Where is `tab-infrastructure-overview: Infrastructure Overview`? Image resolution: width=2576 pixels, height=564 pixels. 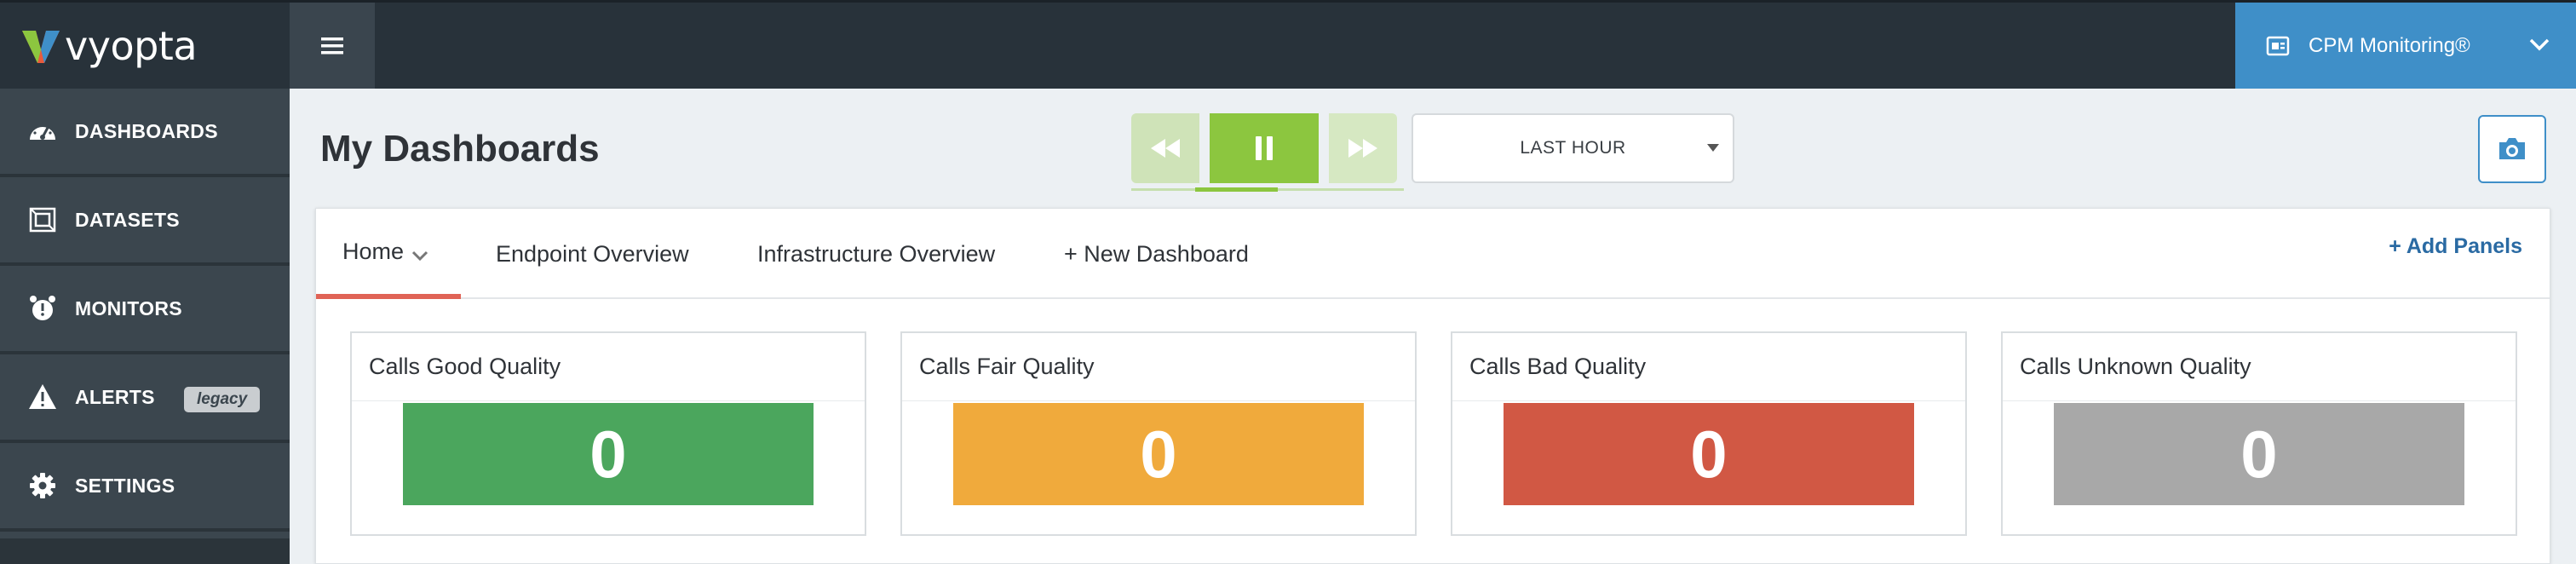 tab-infrastructure-overview: Infrastructure Overview is located at coordinates (876, 254).